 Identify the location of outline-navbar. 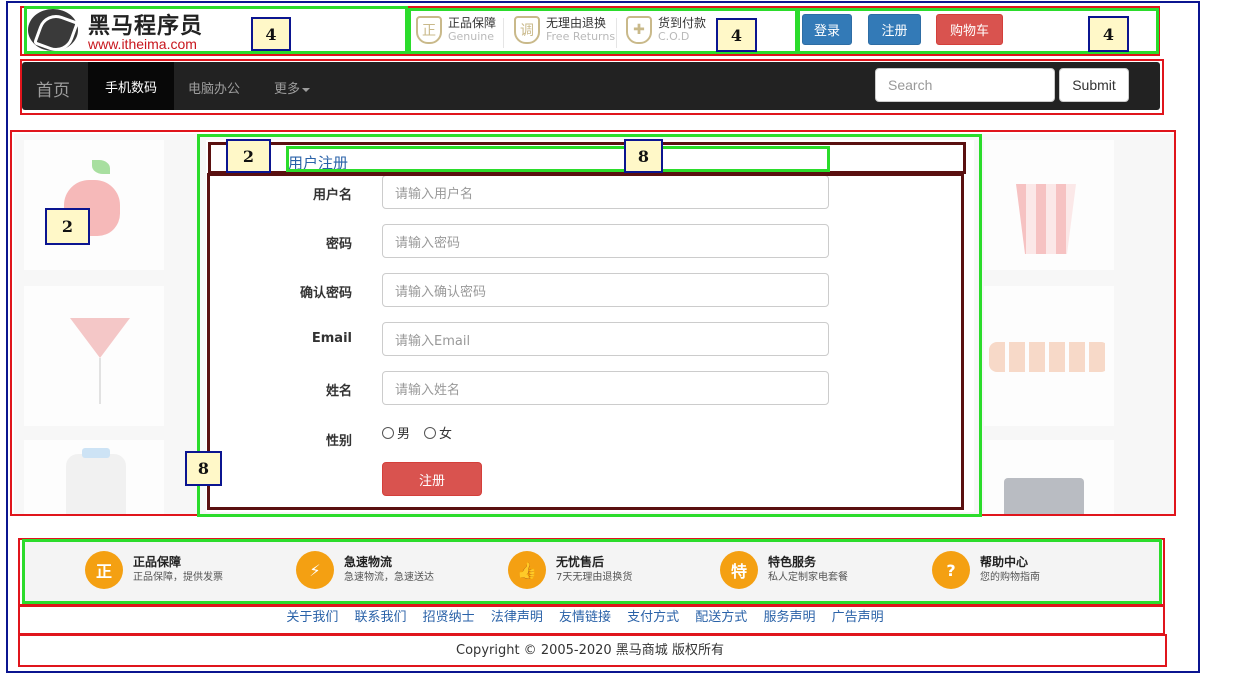
(592, 87).